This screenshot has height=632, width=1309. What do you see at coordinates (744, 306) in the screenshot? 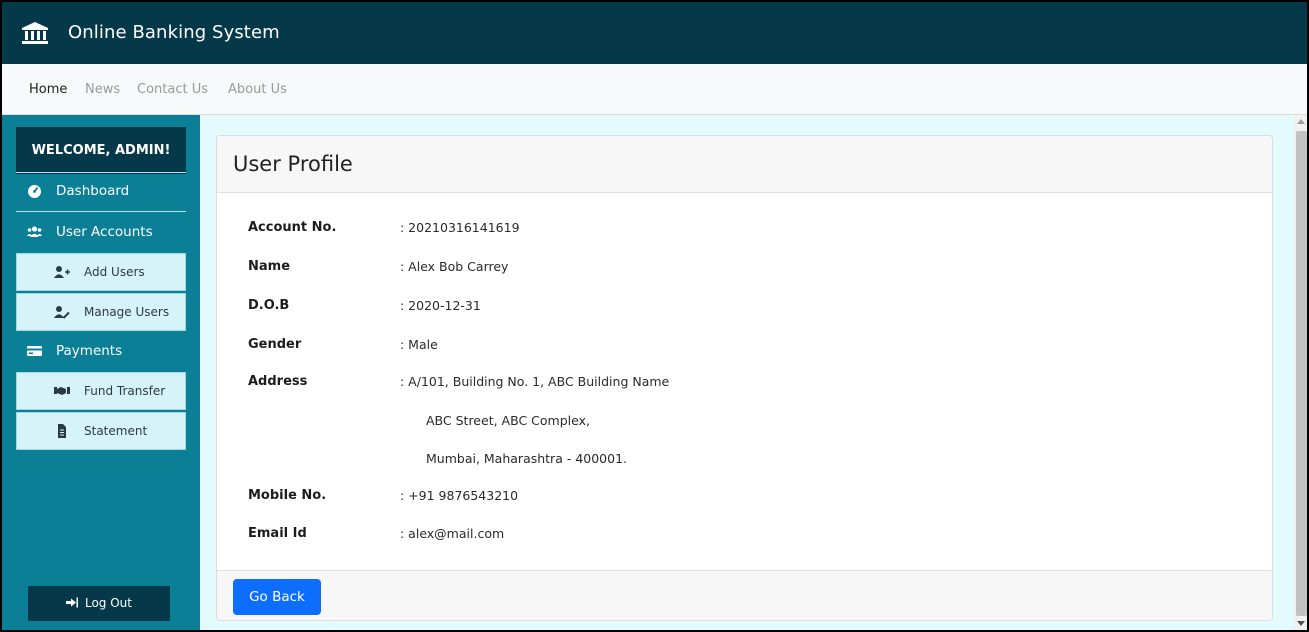
I see `profile-row-dob: D.O.B : 2020-12-31` at bounding box center [744, 306].